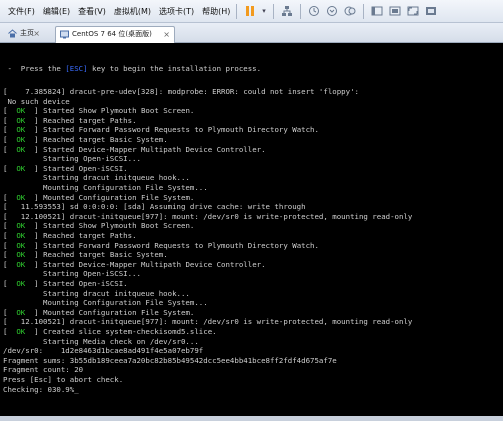 This screenshot has width=503, height=421. What do you see at coordinates (251, 418) in the screenshot?
I see `status-bar` at bounding box center [251, 418].